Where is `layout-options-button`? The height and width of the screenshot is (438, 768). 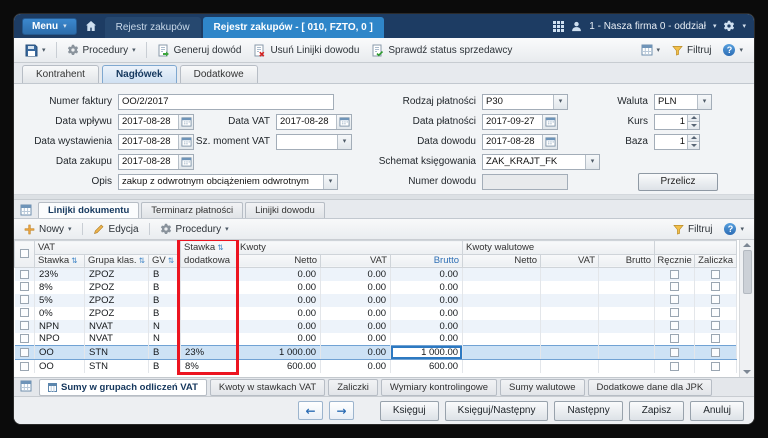
layout-options-button is located at coordinates (651, 50).